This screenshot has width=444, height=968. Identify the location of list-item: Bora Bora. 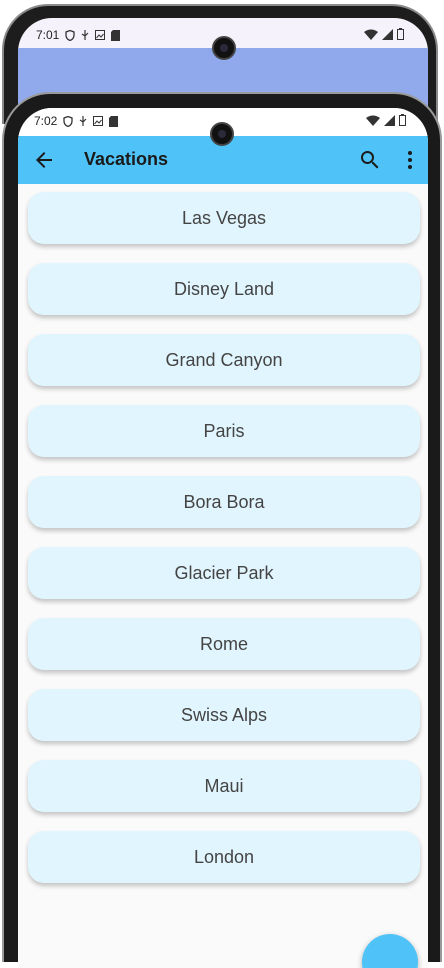
(224, 502).